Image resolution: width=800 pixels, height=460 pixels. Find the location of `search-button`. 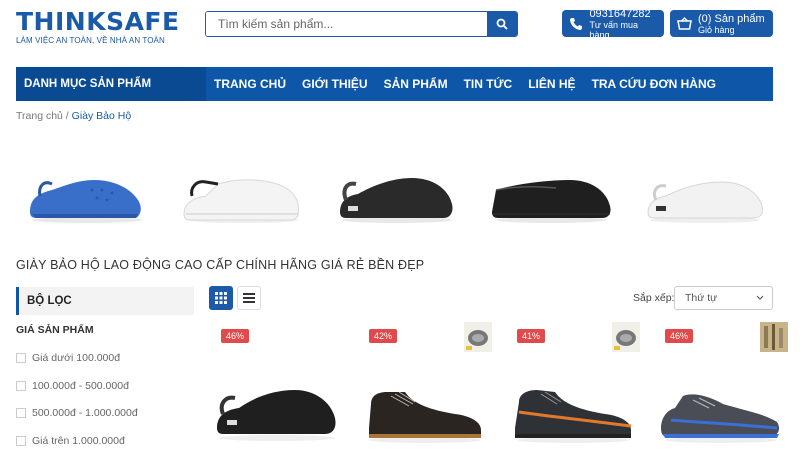

search-button is located at coordinates (502, 24).